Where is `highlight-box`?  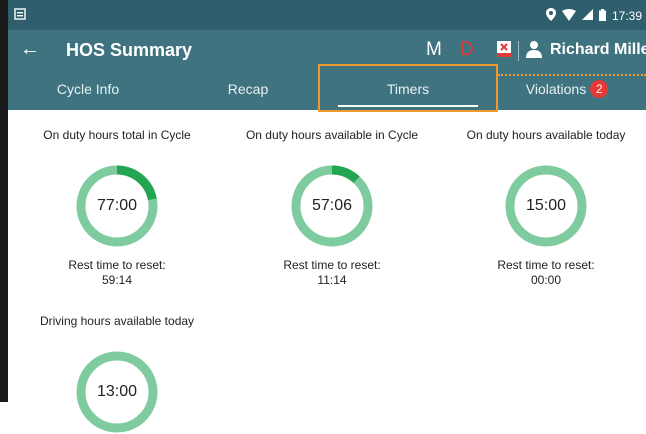 highlight-box is located at coordinates (408, 88).